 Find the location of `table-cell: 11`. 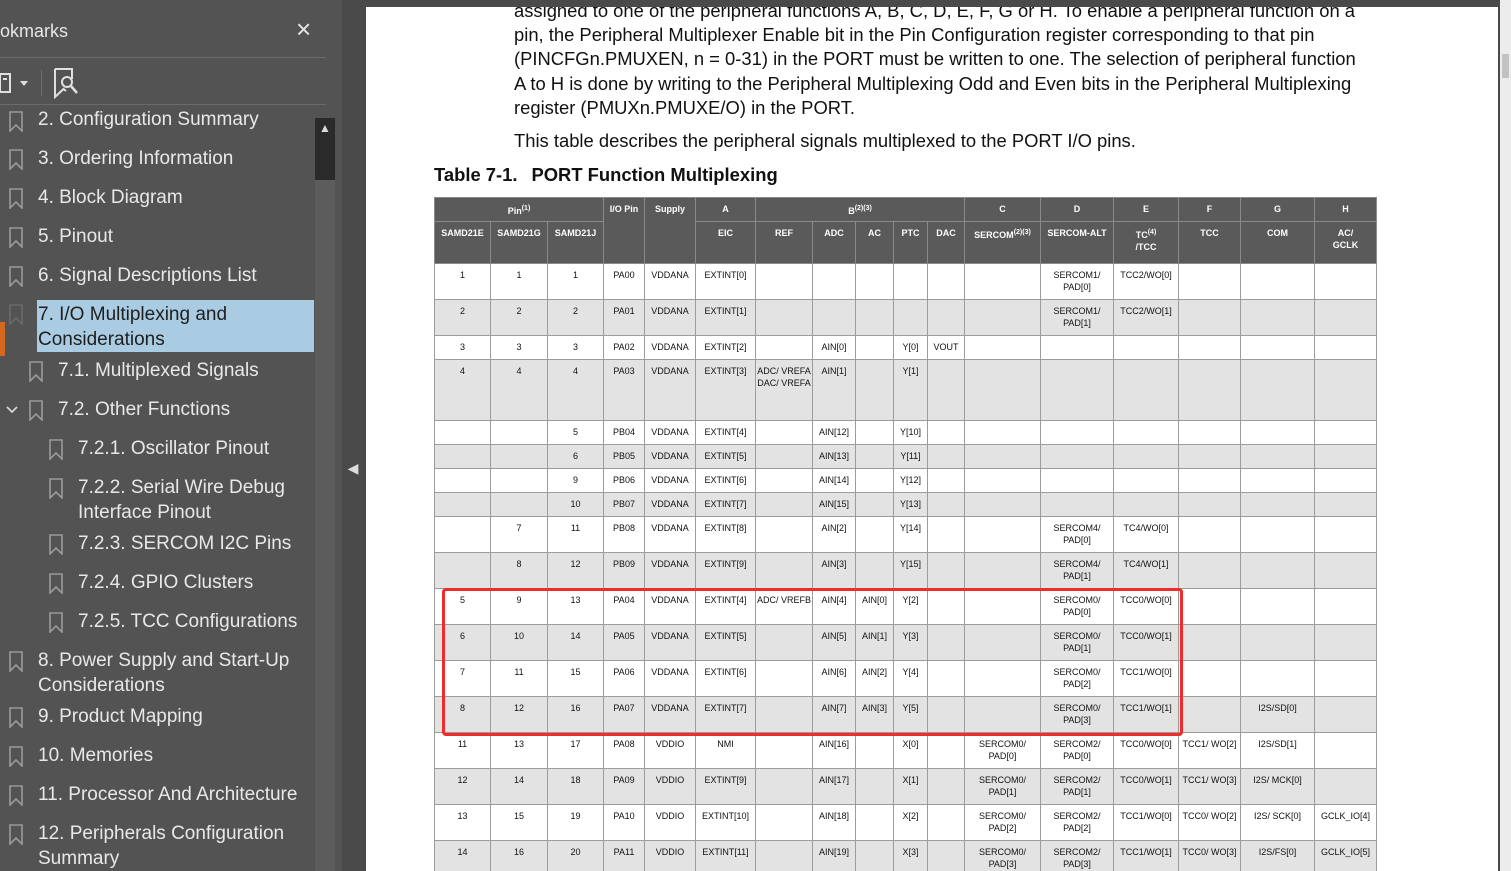

table-cell: 11 is located at coordinates (575, 534).